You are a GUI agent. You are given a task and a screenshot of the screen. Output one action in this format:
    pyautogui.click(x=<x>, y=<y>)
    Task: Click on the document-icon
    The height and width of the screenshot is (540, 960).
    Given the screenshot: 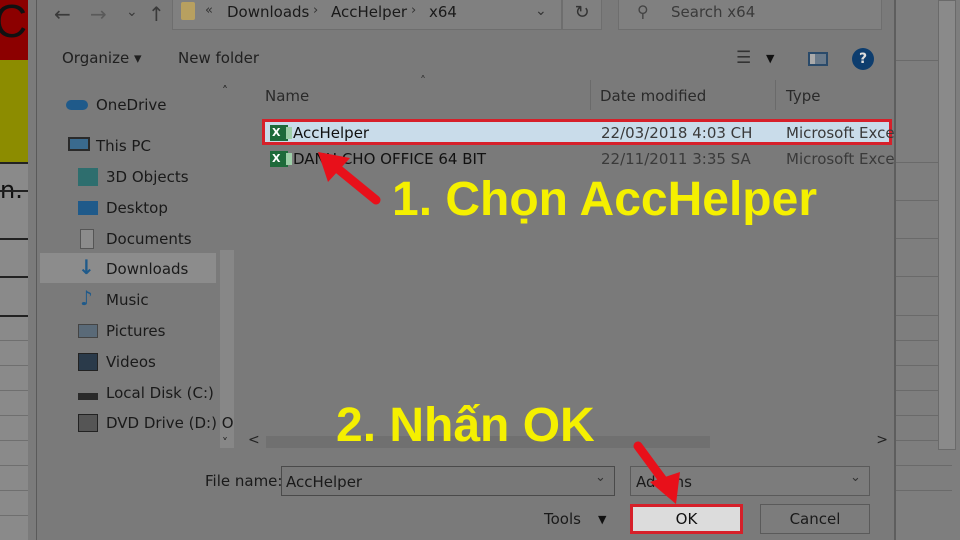 What is the action you would take?
    pyautogui.click(x=87, y=239)
    